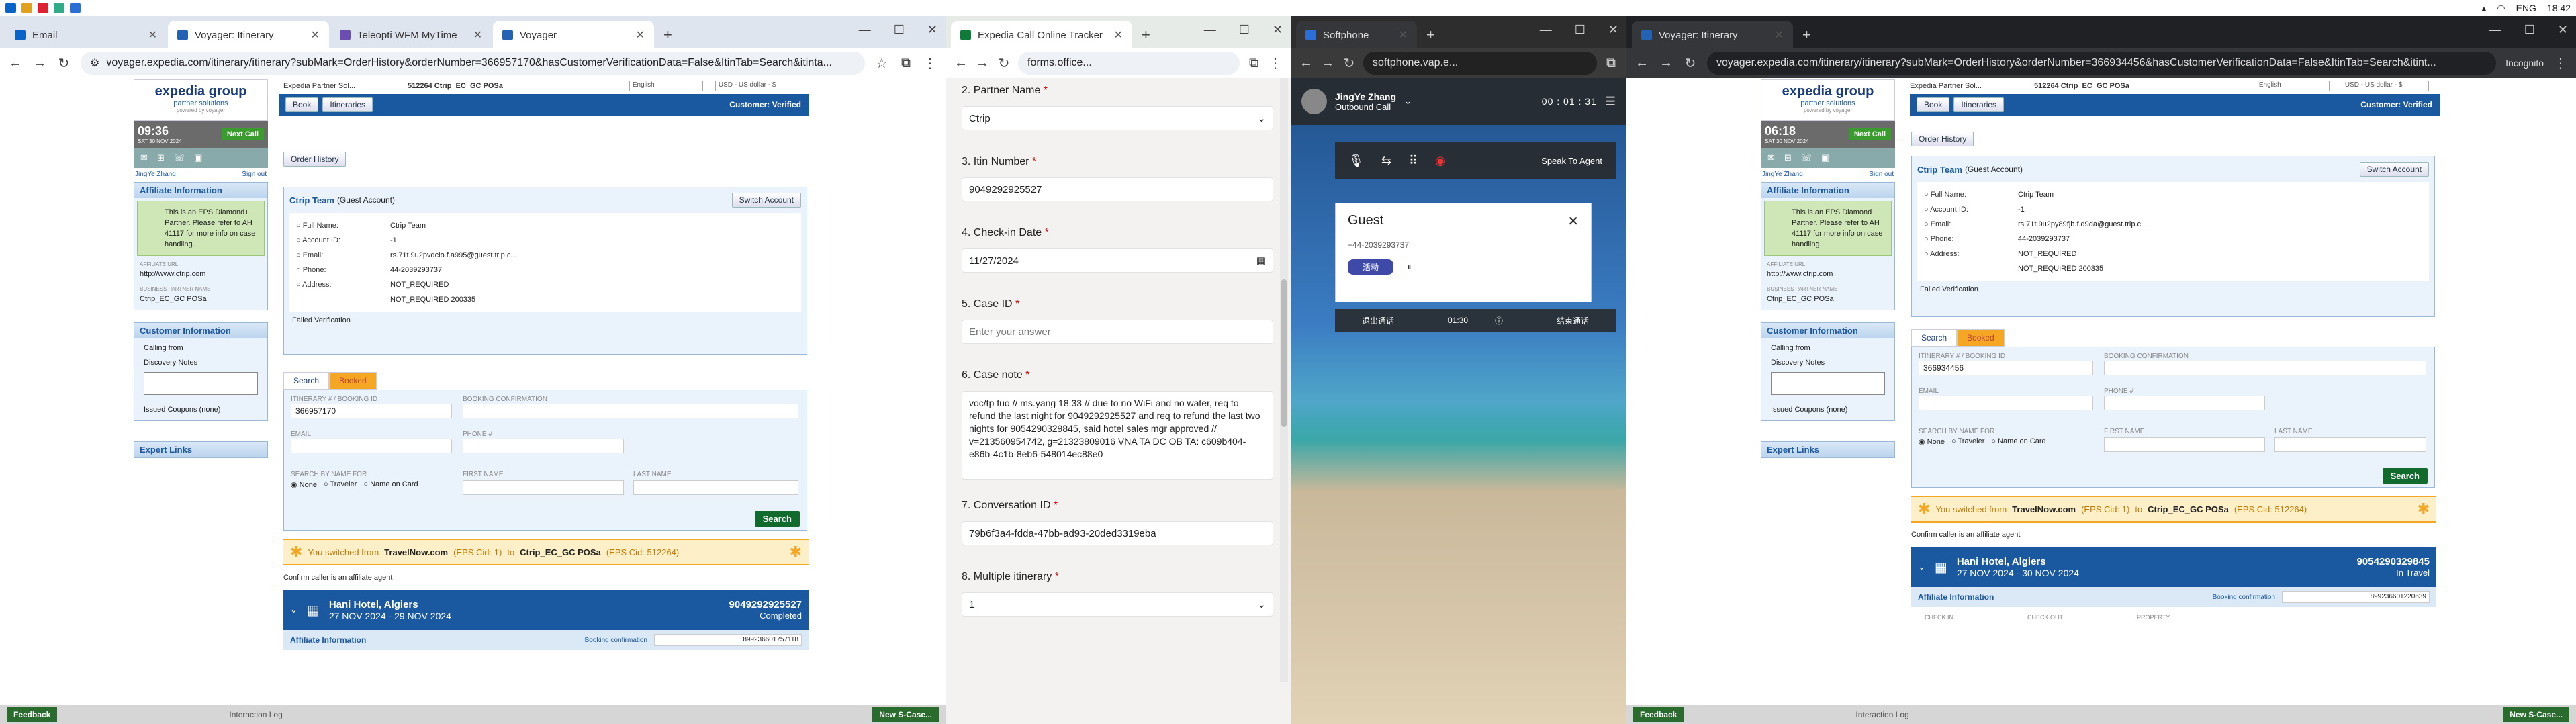 The height and width of the screenshot is (724, 2576). What do you see at coordinates (1261, 261) in the screenshot?
I see `calendar-icon: ▦` at bounding box center [1261, 261].